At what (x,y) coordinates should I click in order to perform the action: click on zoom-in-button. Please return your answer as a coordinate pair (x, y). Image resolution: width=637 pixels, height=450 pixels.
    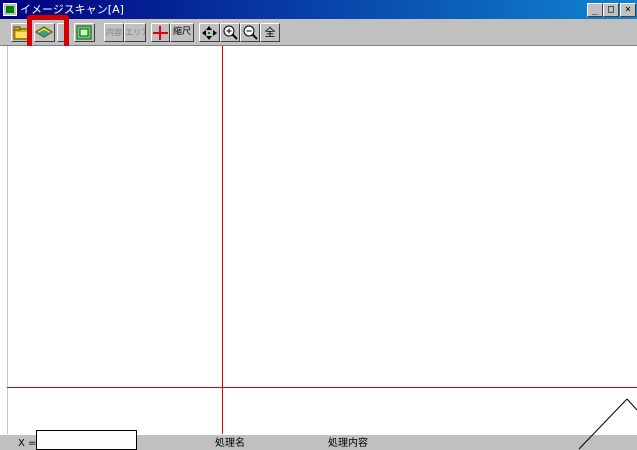
    Looking at the image, I should click on (230, 32).